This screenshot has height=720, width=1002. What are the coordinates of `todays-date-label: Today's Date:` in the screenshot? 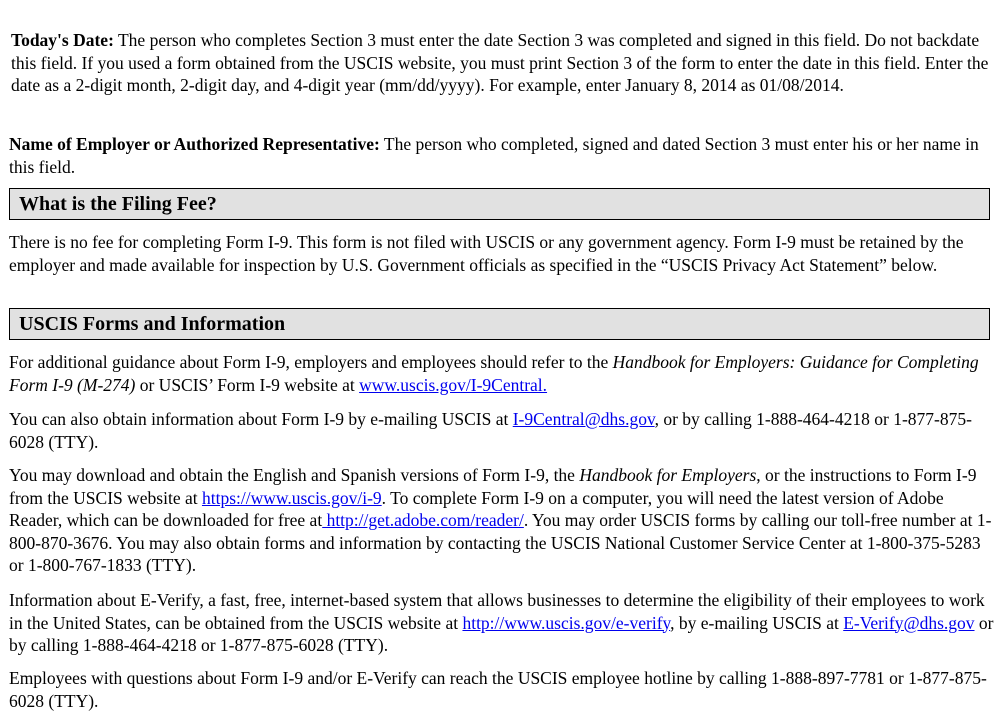 It's located at (62, 40).